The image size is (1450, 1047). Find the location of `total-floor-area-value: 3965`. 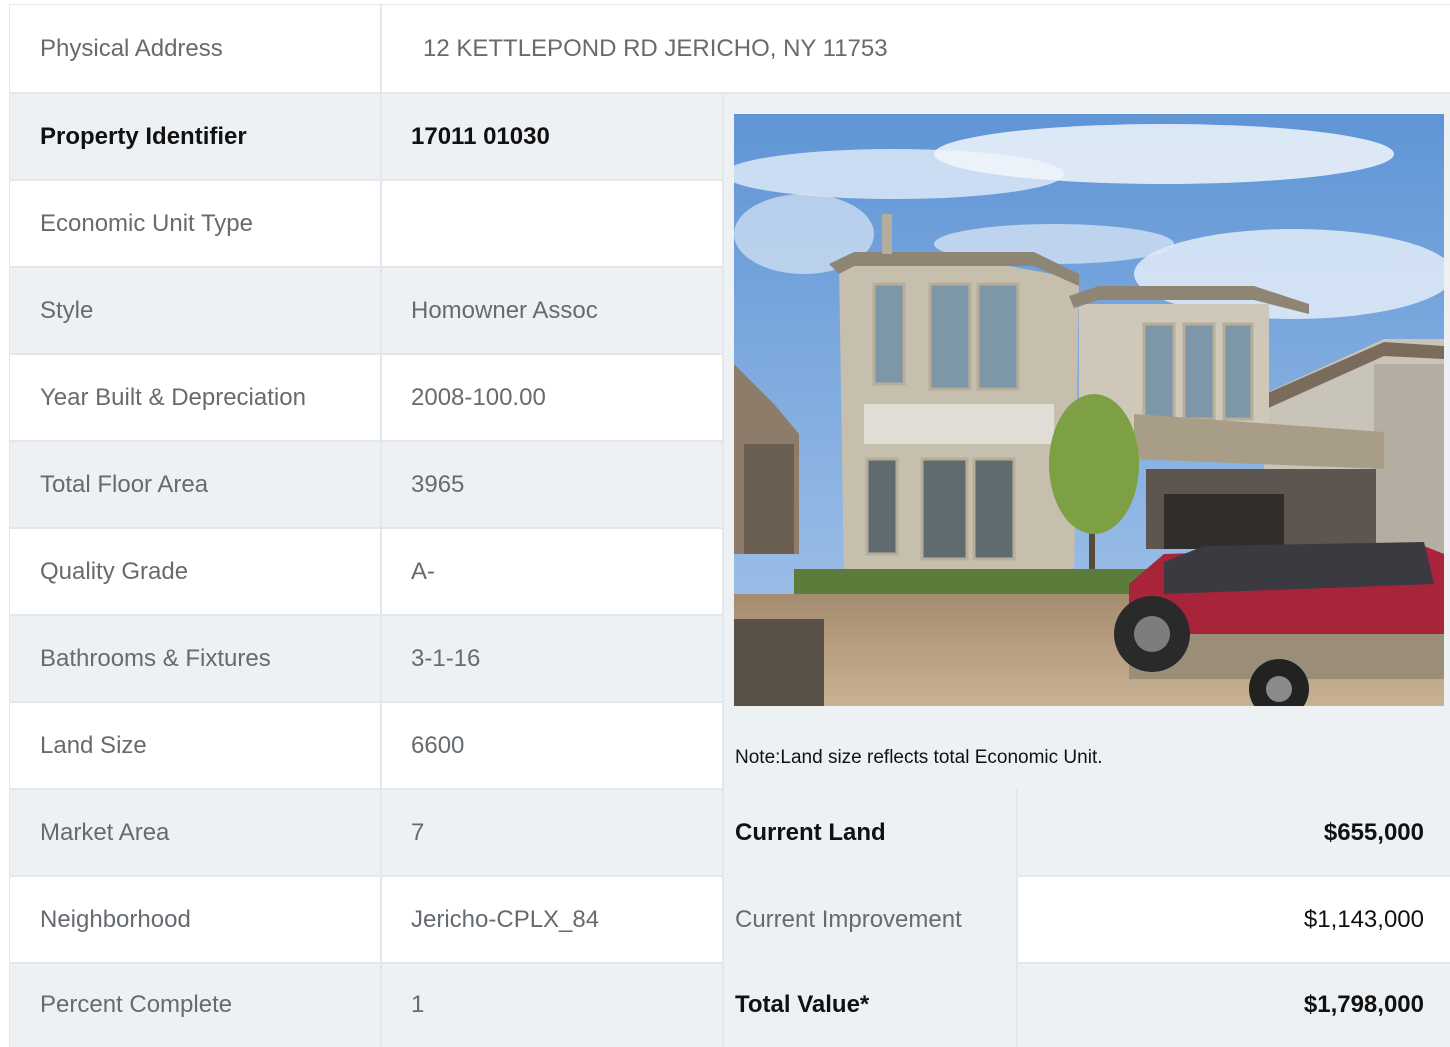

total-floor-area-value: 3965 is located at coordinates (551, 484).